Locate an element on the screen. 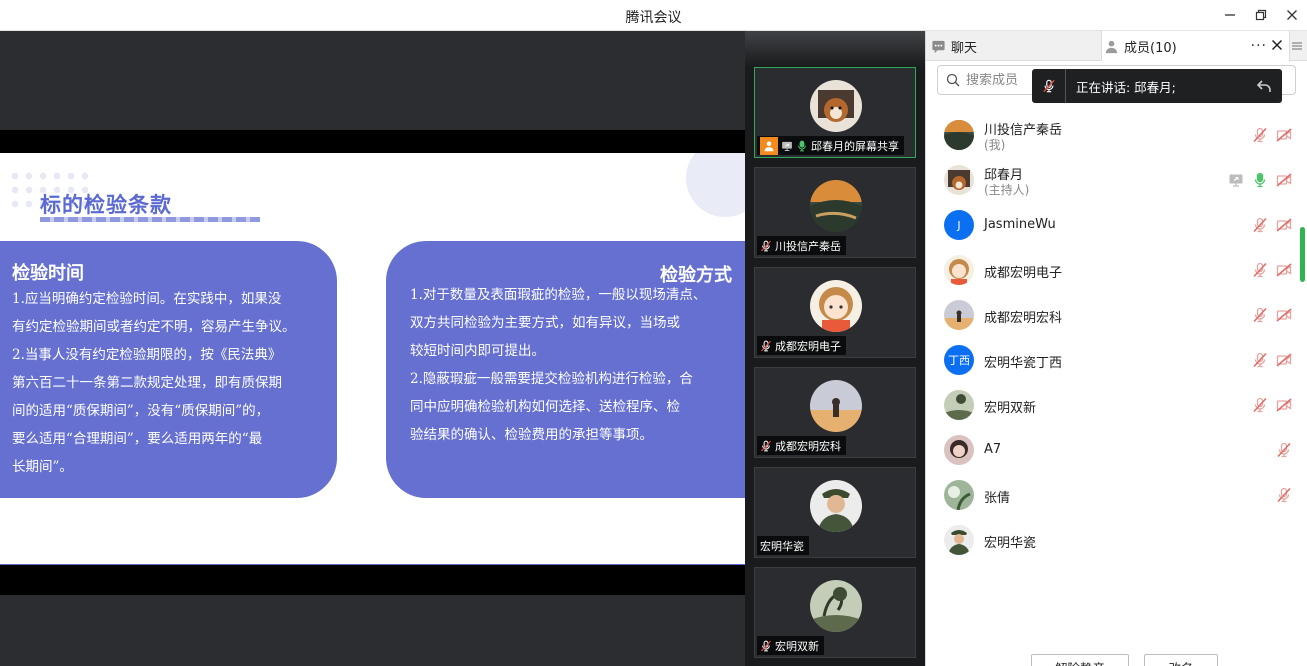  member-row: 成都宏明宏科 is located at coordinates (1117, 315).